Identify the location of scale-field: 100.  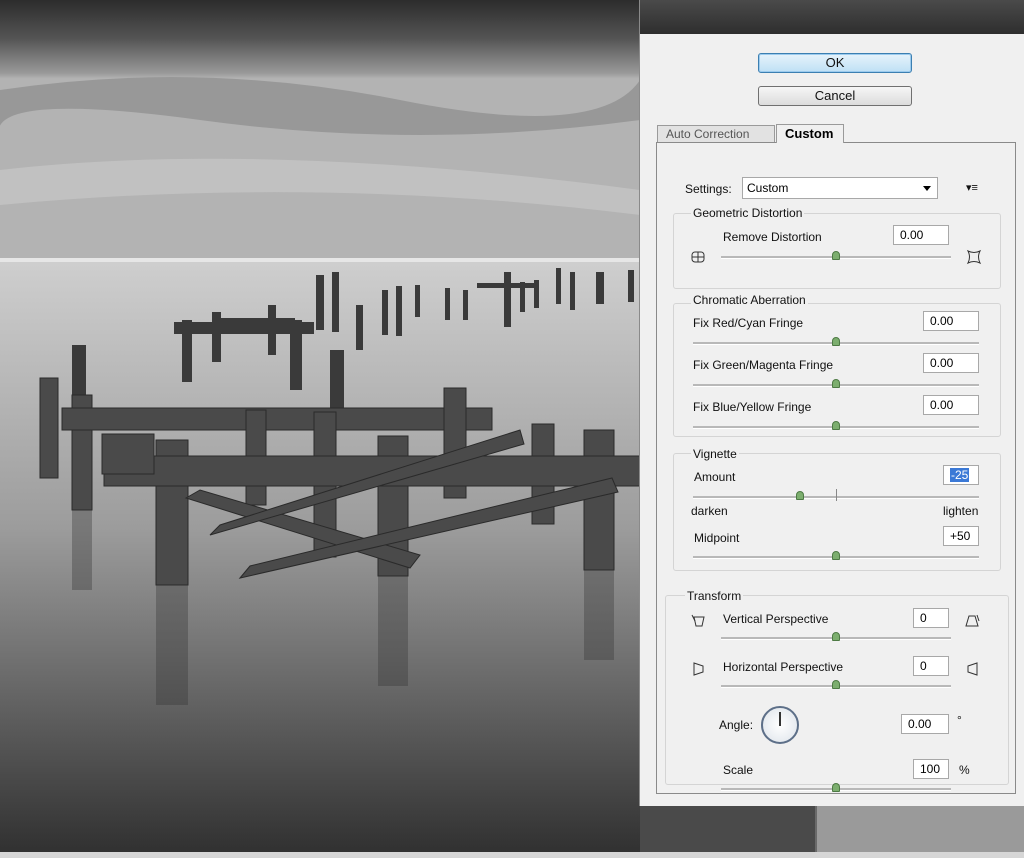
(931, 769).